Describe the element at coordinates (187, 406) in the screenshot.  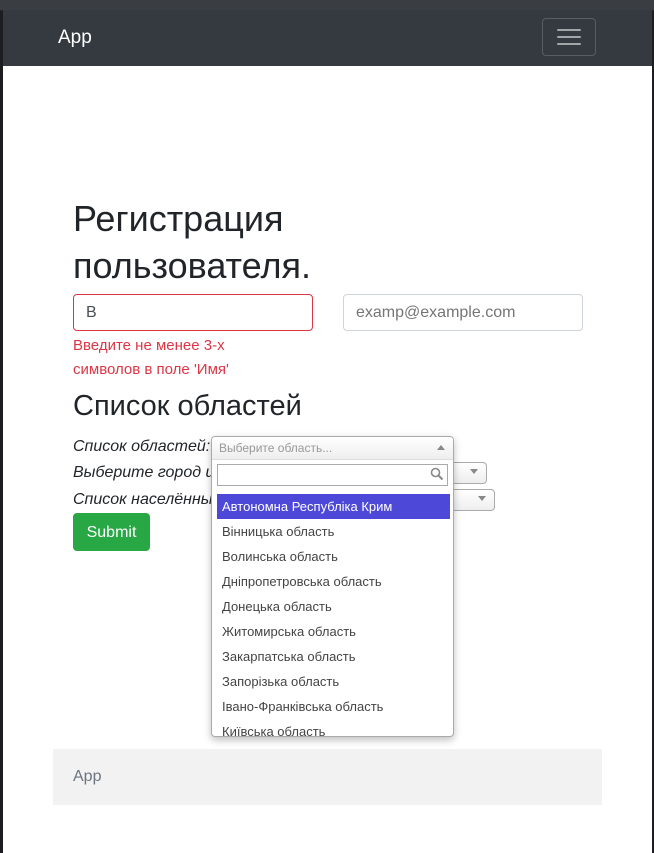
I see `section-heading: Список областей` at that location.